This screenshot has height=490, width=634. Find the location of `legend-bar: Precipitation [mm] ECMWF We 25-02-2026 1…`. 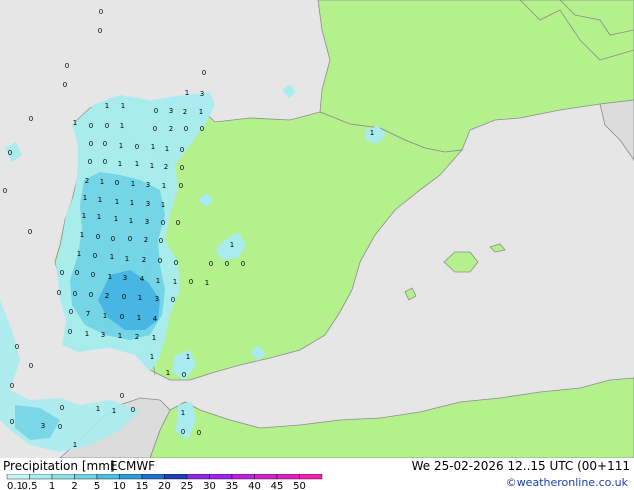

legend-bar: Precipitation [mm] ECMWF We 25-02-2026 1… is located at coordinates (317, 474).